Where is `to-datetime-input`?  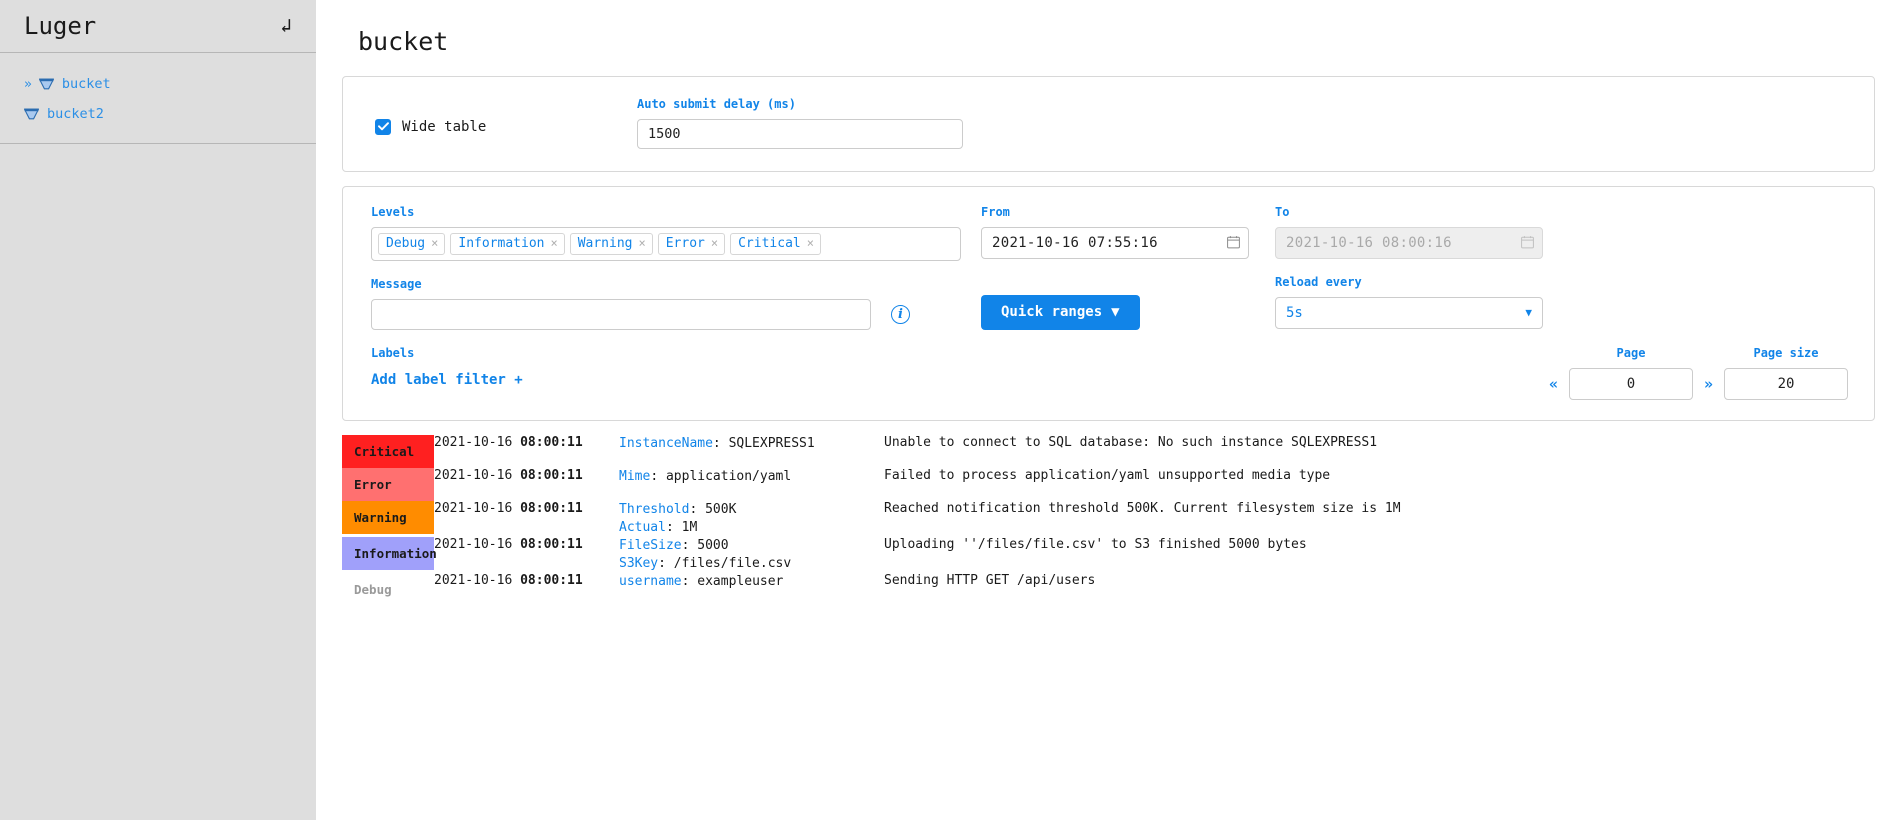
to-datetime-input is located at coordinates (1409, 242).